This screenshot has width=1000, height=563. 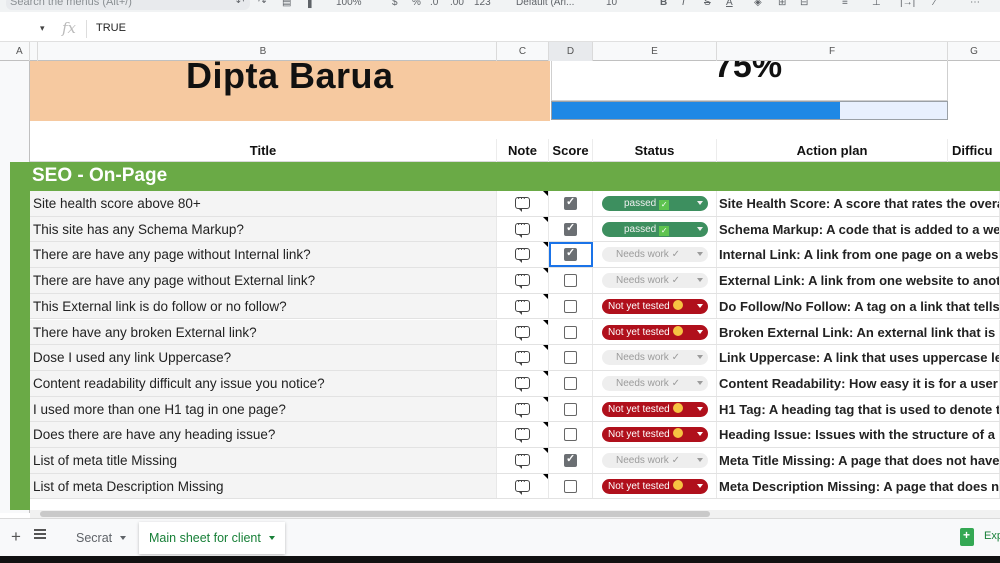 I want to click on tab-main-sheet-for-client: Main sheet for client, so click(x=212, y=538).